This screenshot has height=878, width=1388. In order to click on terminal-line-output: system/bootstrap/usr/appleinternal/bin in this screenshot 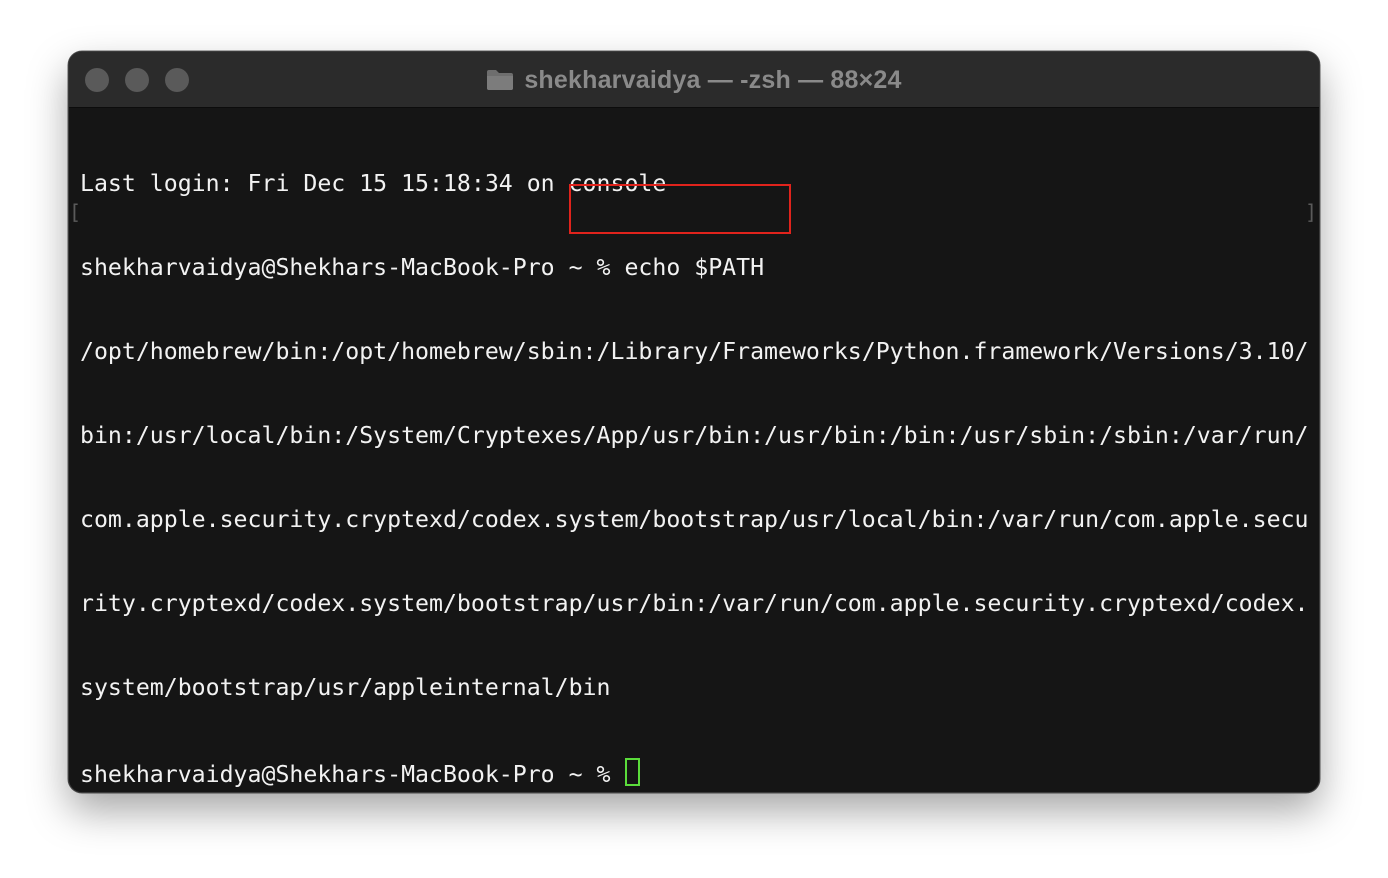, I will do `click(345, 687)`.